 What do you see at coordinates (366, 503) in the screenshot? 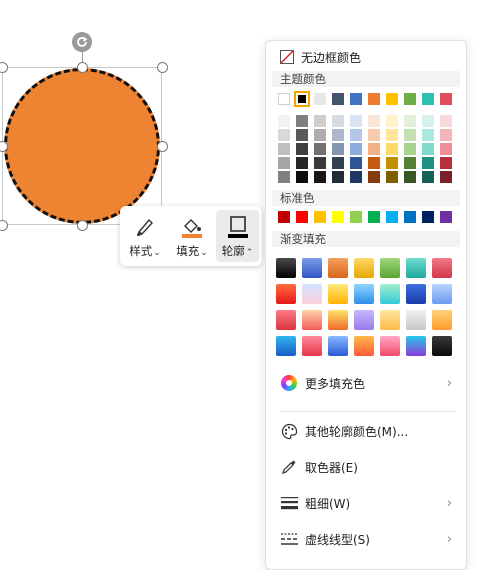
I see `weight-item: 粗细(W) ›` at bounding box center [366, 503].